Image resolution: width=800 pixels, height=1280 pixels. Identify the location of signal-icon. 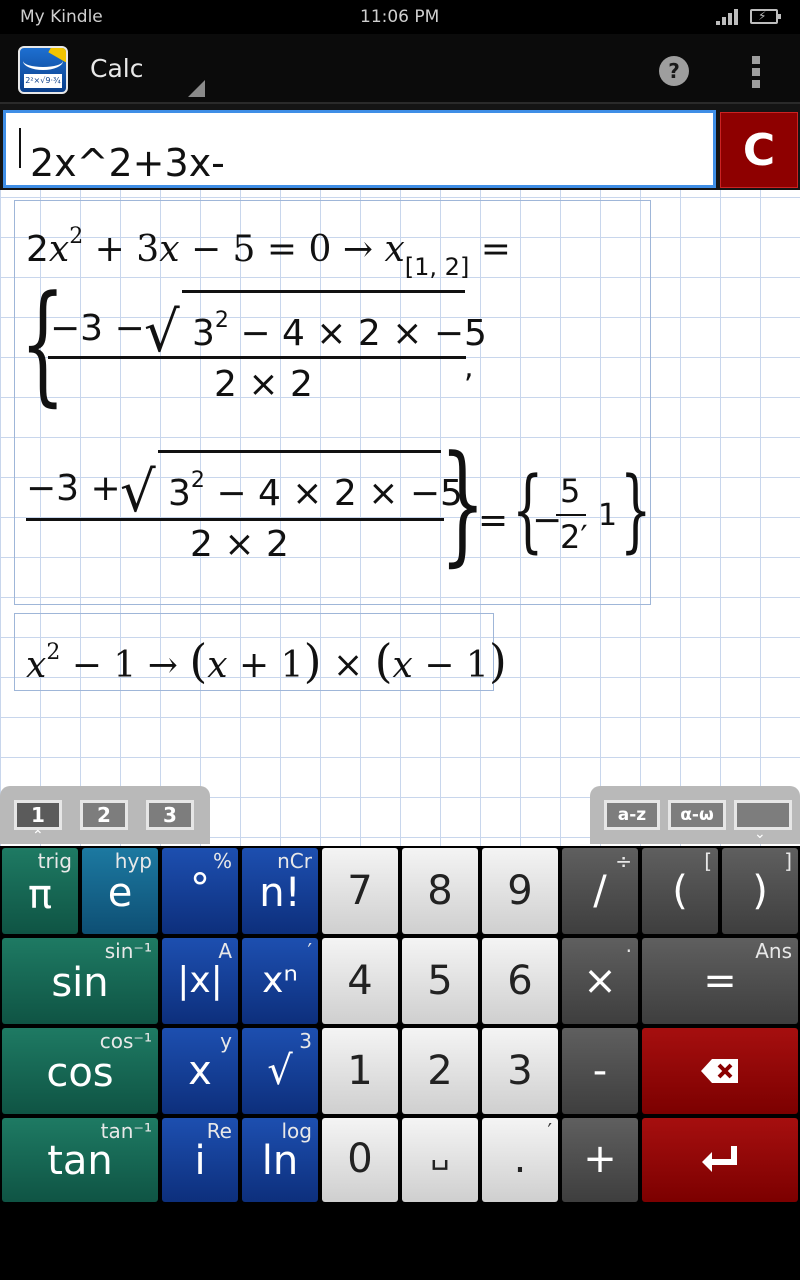
(727, 17).